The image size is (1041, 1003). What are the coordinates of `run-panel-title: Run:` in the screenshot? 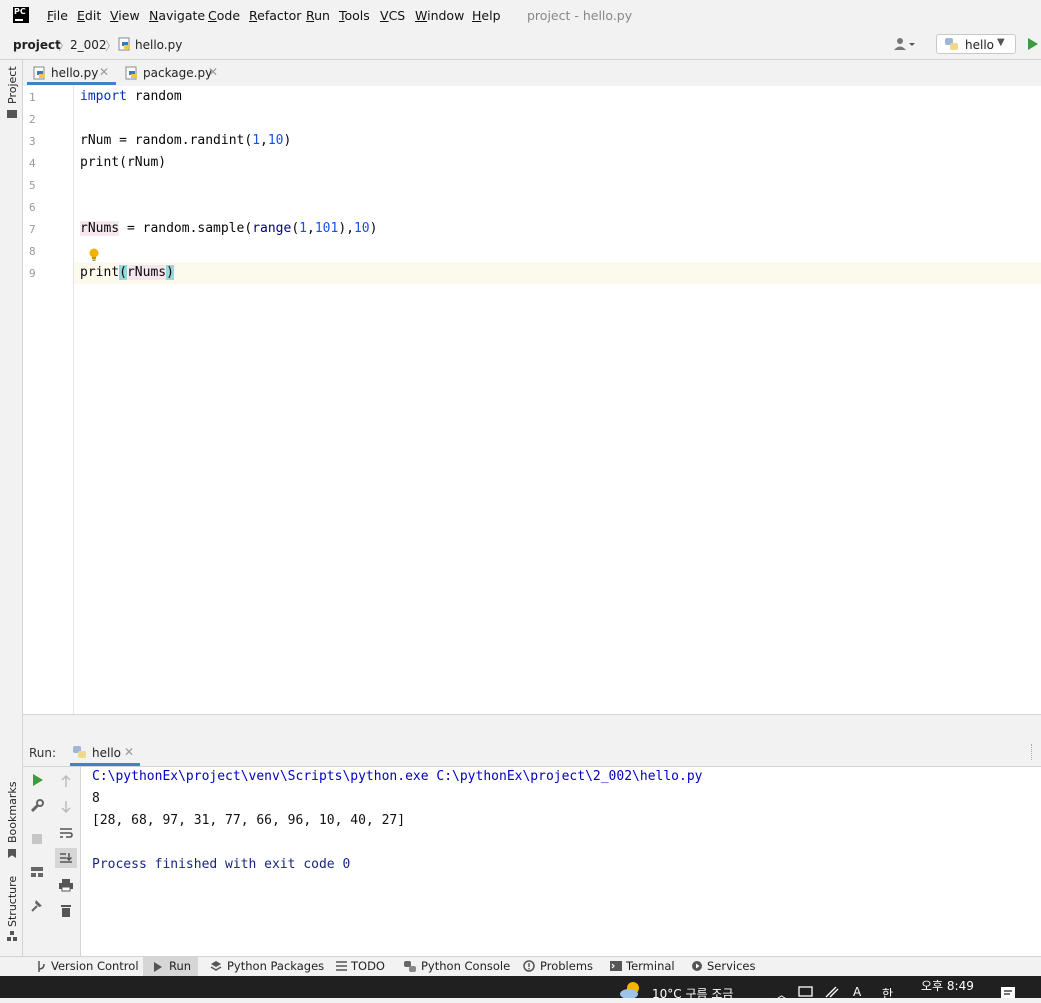 It's located at (43, 753).